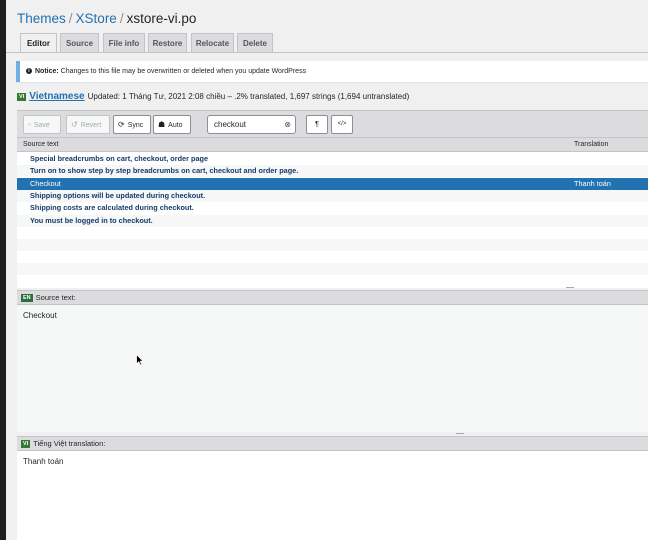 Image resolution: width=648 pixels, height=540 pixels. Describe the element at coordinates (175, 125) in the screenshot. I see `auto-label: Auto` at that location.